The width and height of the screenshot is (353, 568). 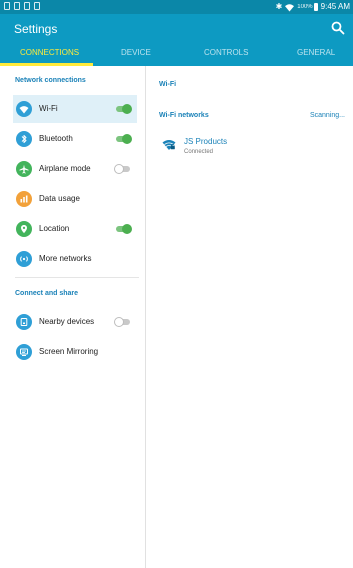 What do you see at coordinates (50, 80) in the screenshot?
I see `section-title-network-connections: Network connections` at bounding box center [50, 80].